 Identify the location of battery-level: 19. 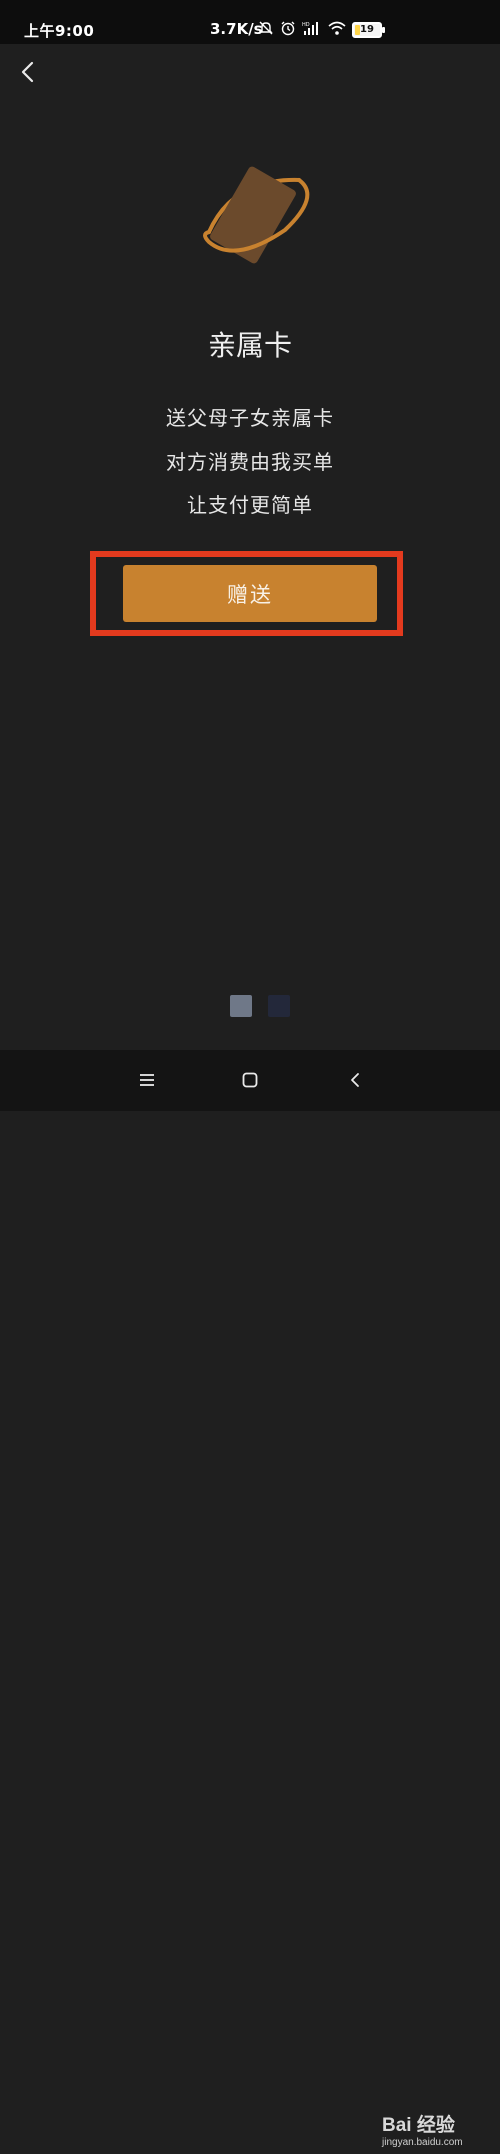
(367, 29).